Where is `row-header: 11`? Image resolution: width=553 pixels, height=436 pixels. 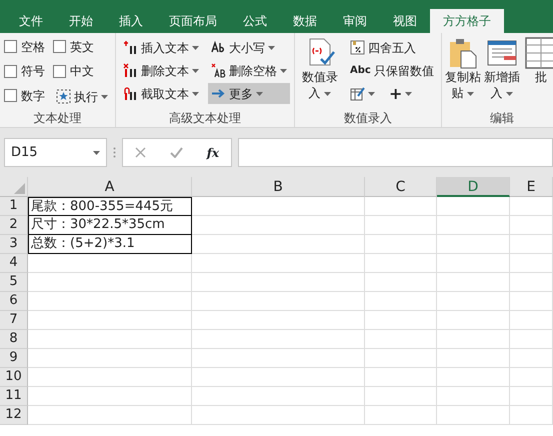 row-header: 11 is located at coordinates (14, 396).